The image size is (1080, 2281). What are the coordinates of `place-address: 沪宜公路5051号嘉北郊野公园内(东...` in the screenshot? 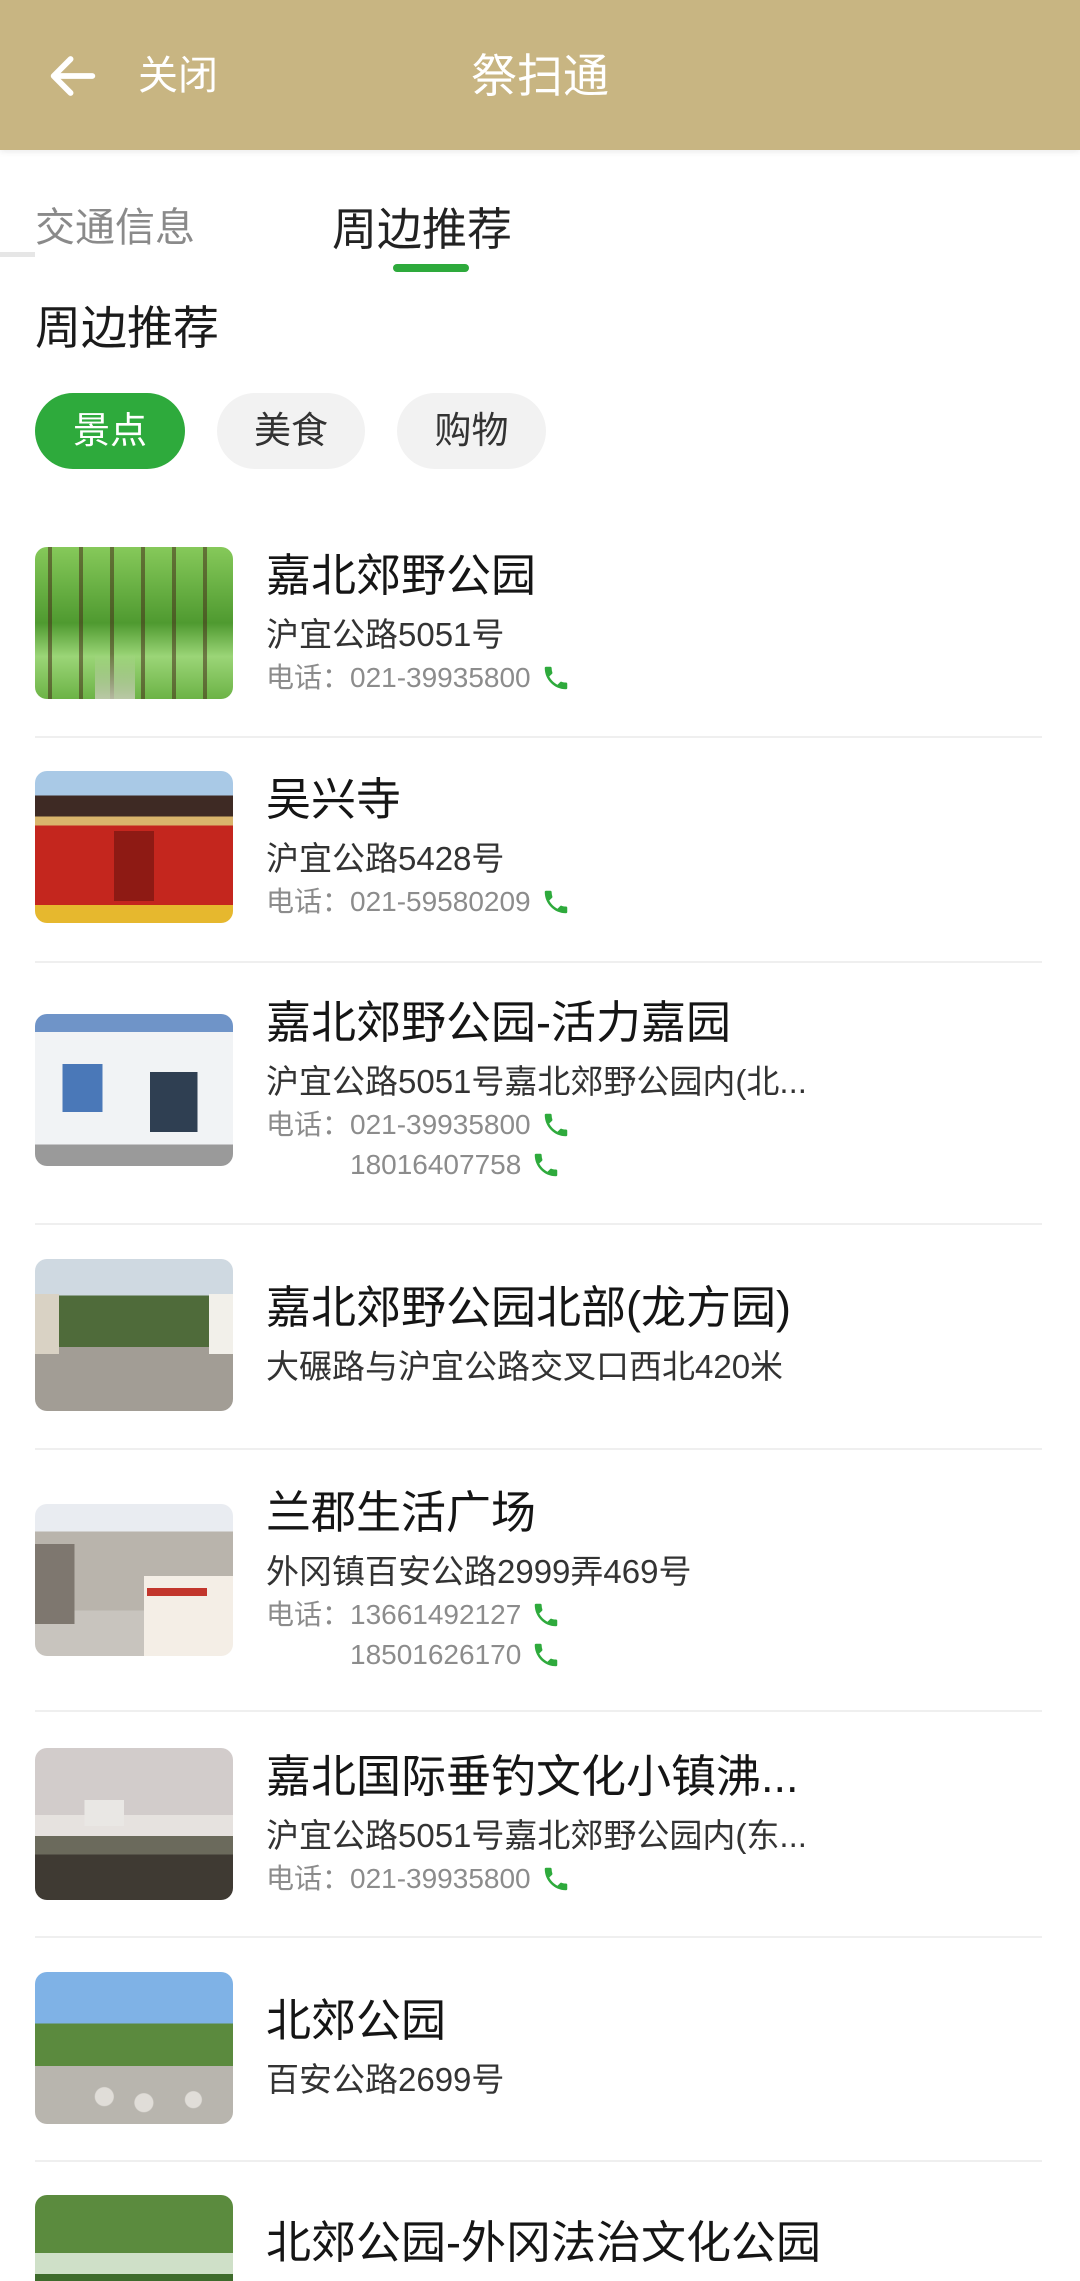 It's located at (536, 1835).